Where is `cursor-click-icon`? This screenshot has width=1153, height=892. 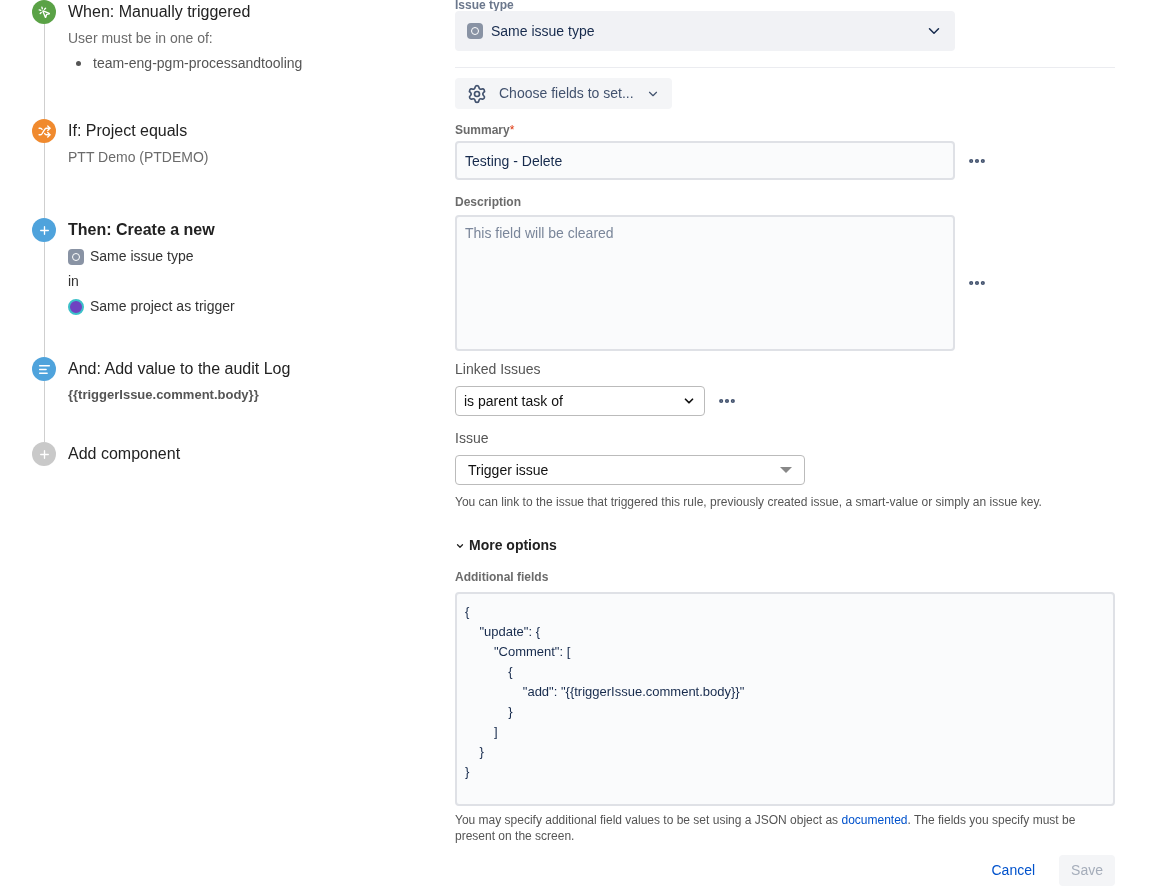
cursor-click-icon is located at coordinates (44, 12).